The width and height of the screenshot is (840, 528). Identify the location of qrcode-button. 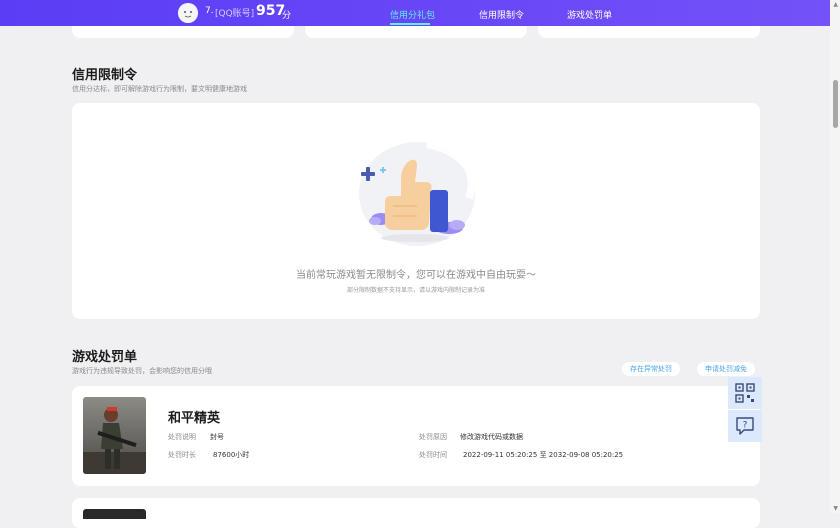
(745, 393).